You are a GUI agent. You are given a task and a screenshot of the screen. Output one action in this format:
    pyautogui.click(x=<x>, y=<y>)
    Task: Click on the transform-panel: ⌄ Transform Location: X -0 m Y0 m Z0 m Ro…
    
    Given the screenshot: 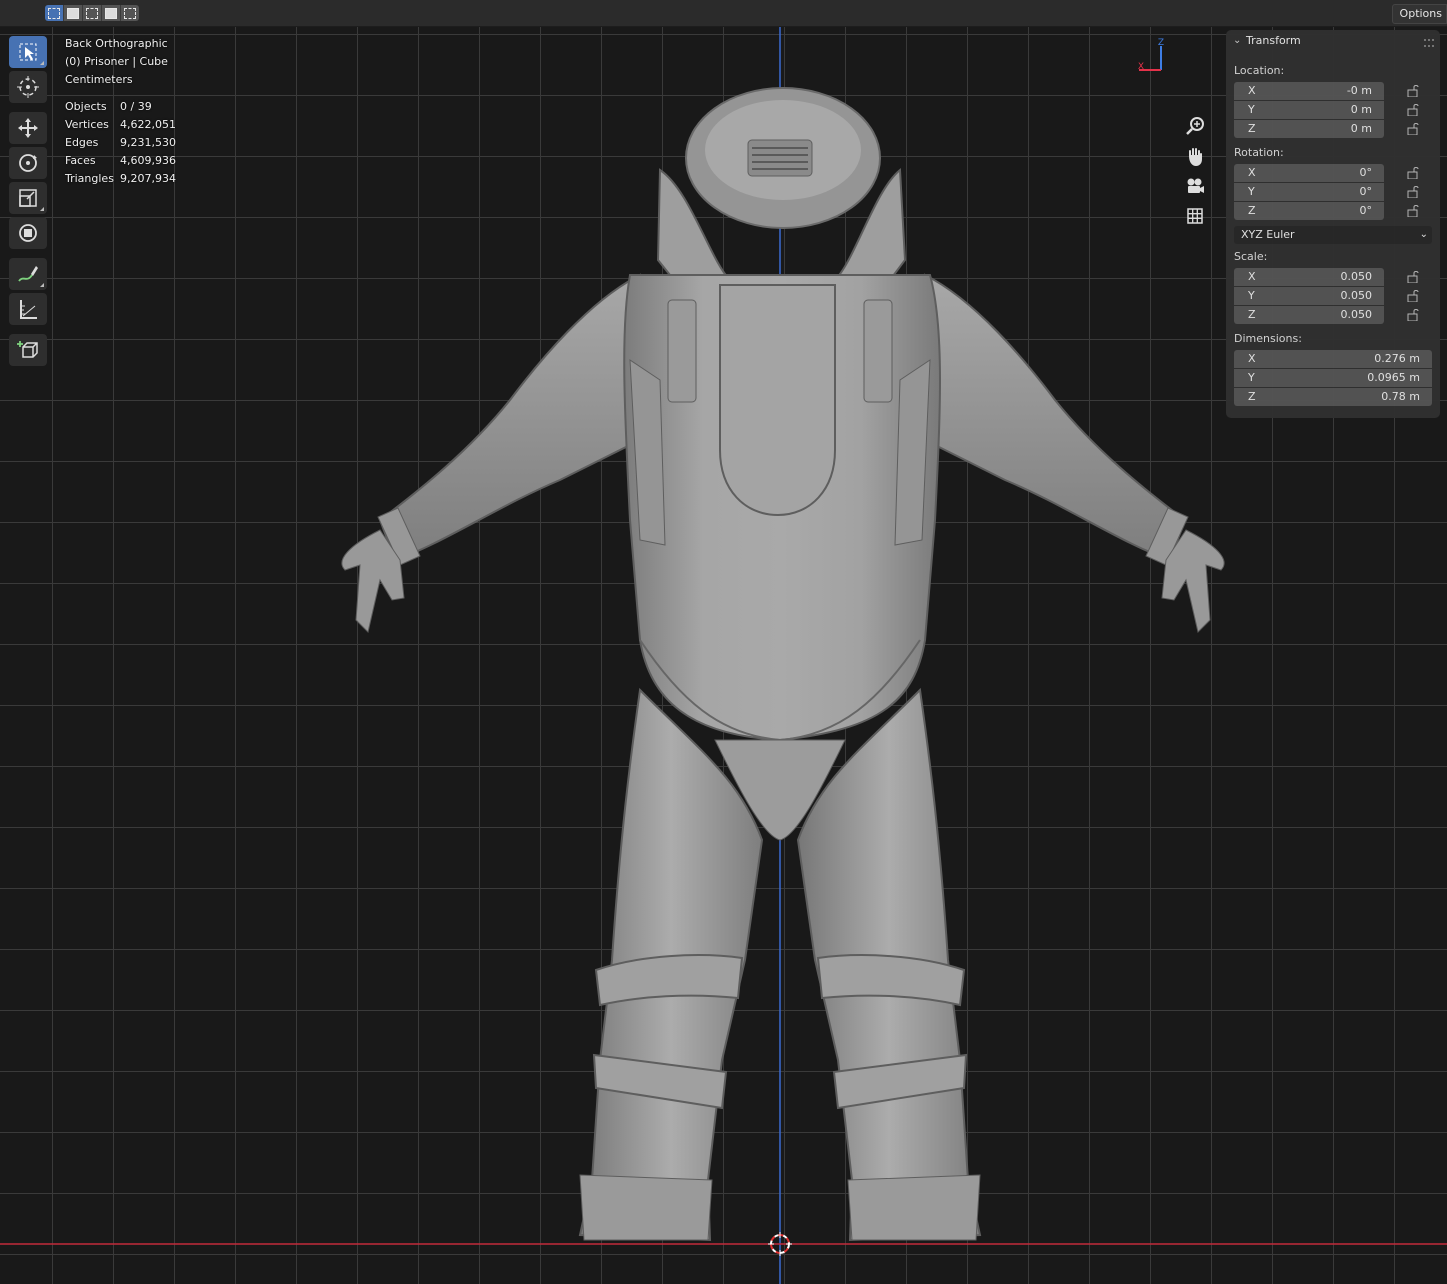 What is the action you would take?
    pyautogui.click(x=1333, y=224)
    